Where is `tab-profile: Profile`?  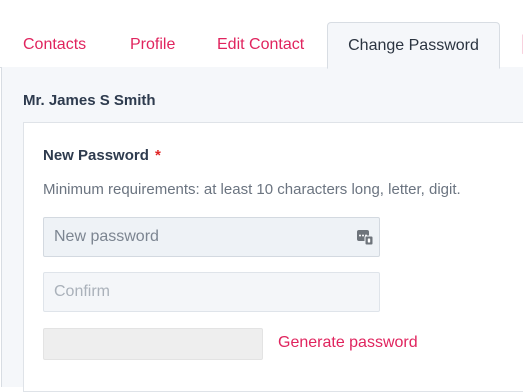
tab-profile: Profile is located at coordinates (152, 45).